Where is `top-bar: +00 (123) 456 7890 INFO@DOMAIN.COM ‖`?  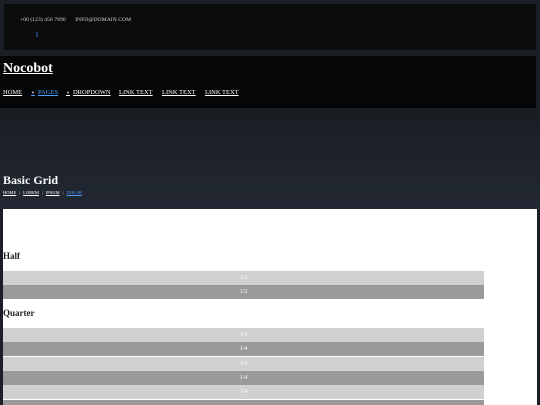 top-bar: +00 (123) 456 7890 INFO@DOMAIN.COM ‖ is located at coordinates (270, 27).